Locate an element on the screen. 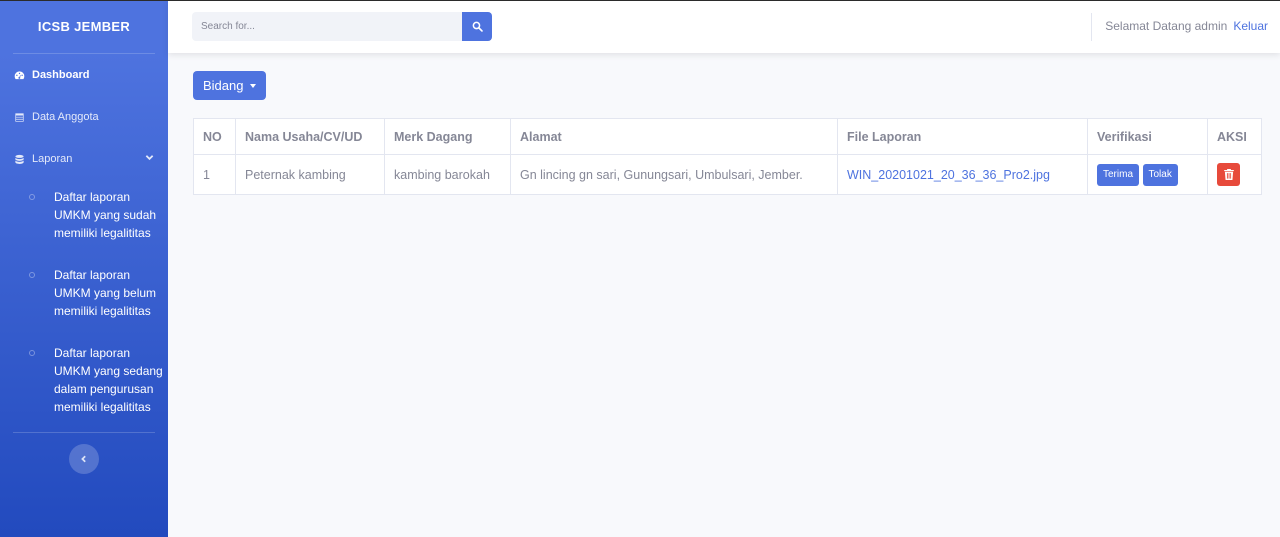 This screenshot has width=1280, height=537. column-header-aksi: AKSI is located at coordinates (1234, 136).